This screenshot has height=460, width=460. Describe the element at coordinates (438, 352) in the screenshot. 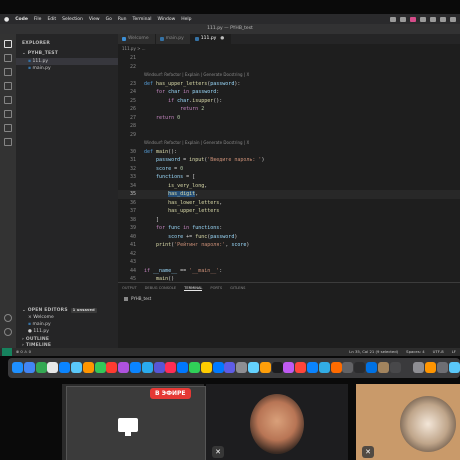

I see `encoding: UTF-8` at that location.